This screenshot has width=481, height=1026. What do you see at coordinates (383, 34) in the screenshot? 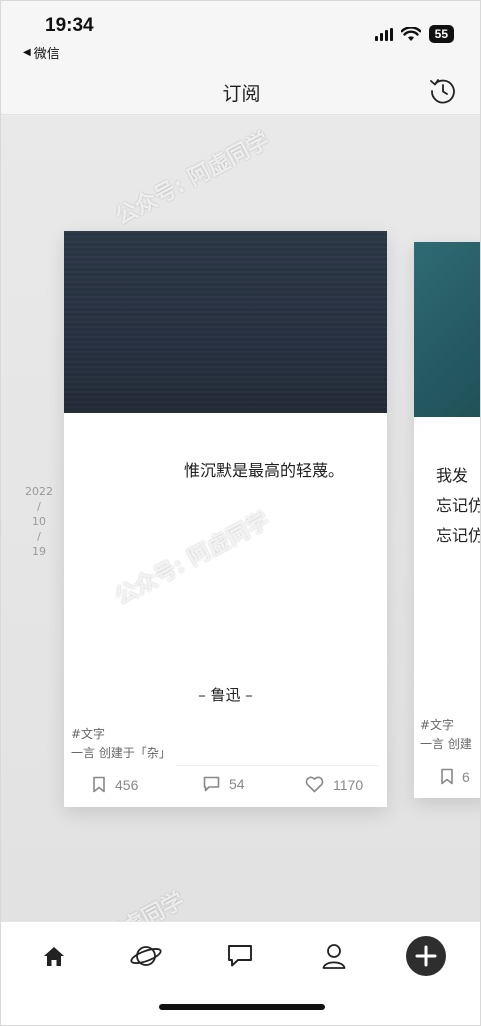
I see `signal-icon` at bounding box center [383, 34].